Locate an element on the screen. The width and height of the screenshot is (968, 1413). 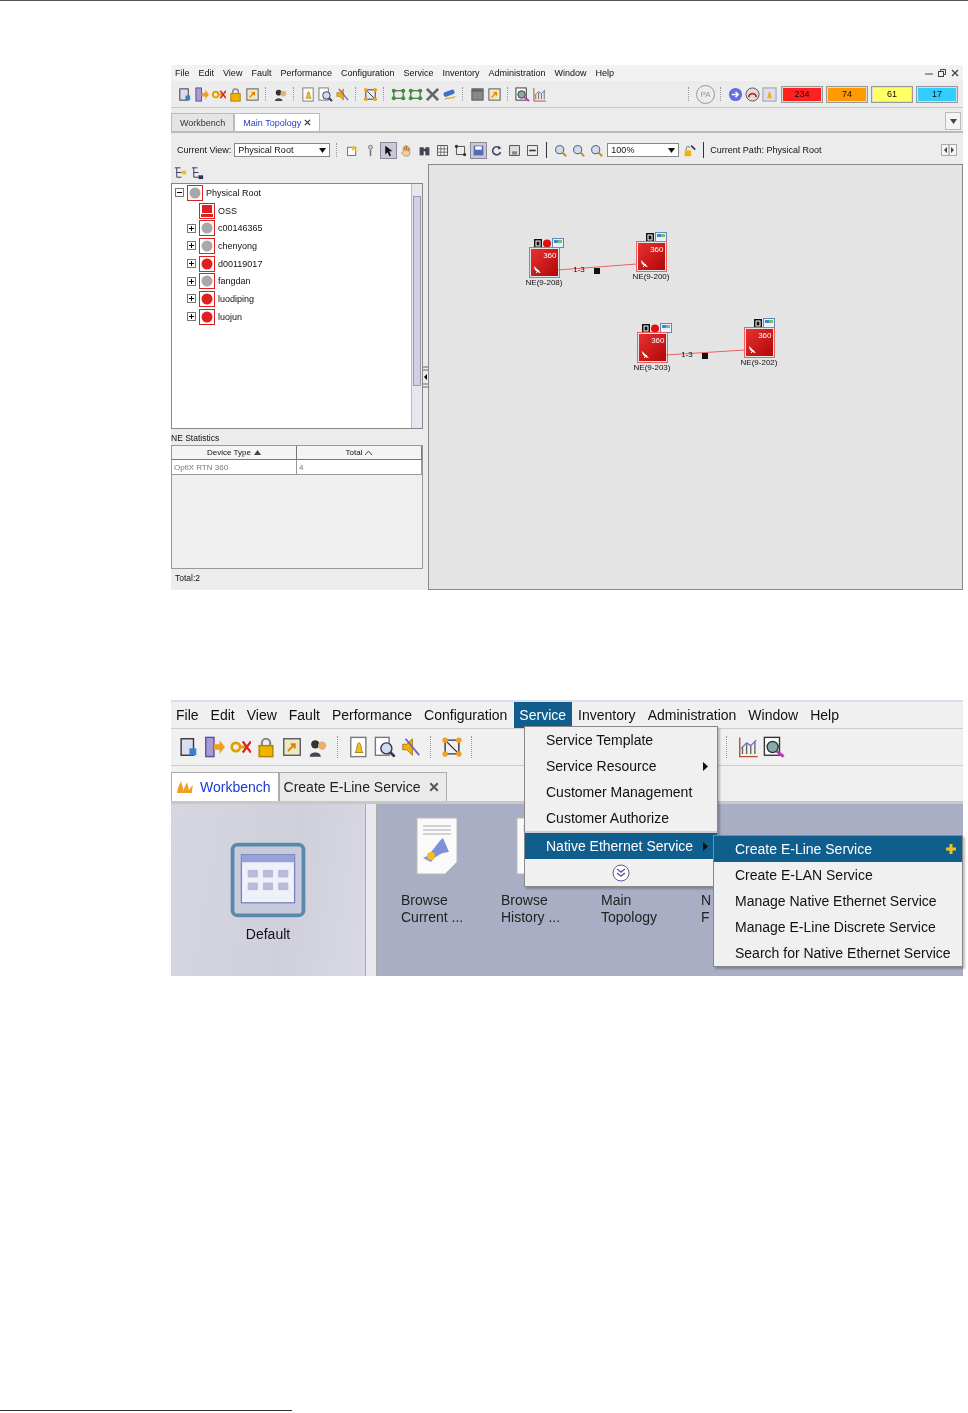
launcher-label: Main Topology is located at coordinates (629, 909).